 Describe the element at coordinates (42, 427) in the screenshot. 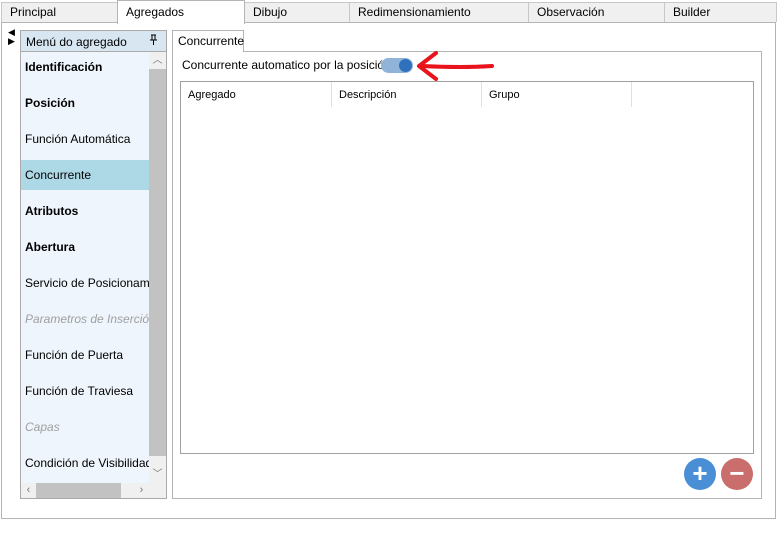

I see `menu-item-capas: Capas` at that location.